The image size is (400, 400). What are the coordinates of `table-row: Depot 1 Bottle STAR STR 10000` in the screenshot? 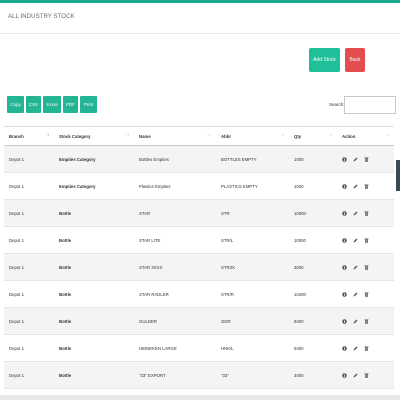 It's located at (199, 213).